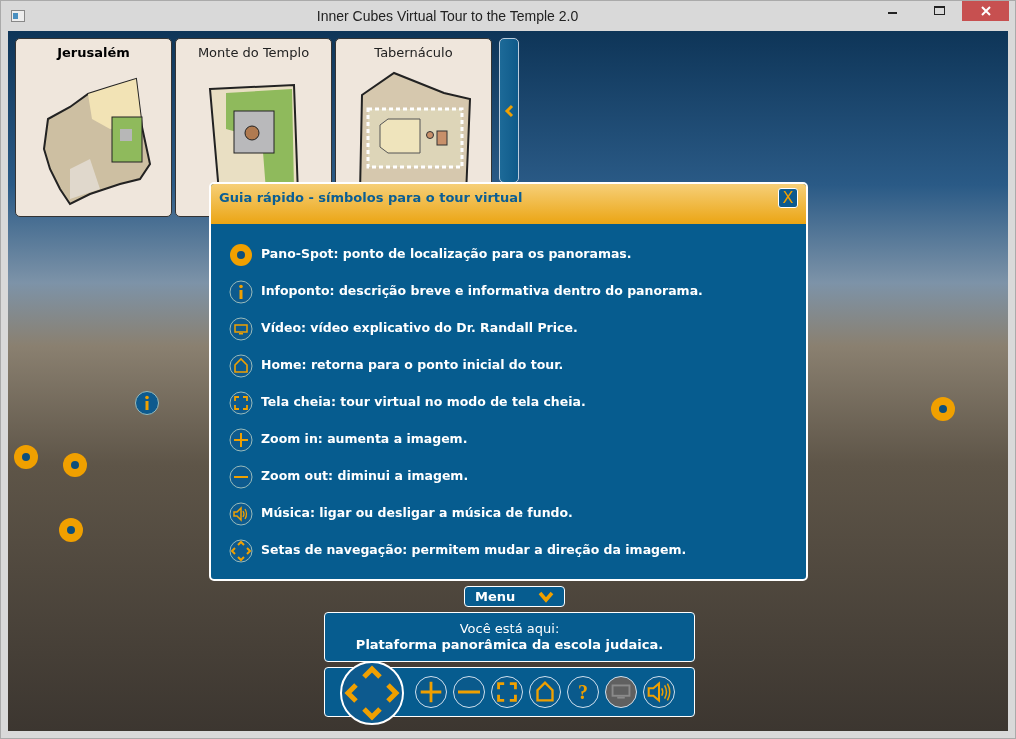 This screenshot has width=1016, height=739. I want to click on guide-text: Zoom in: aumenta a imagem., so click(364, 439).